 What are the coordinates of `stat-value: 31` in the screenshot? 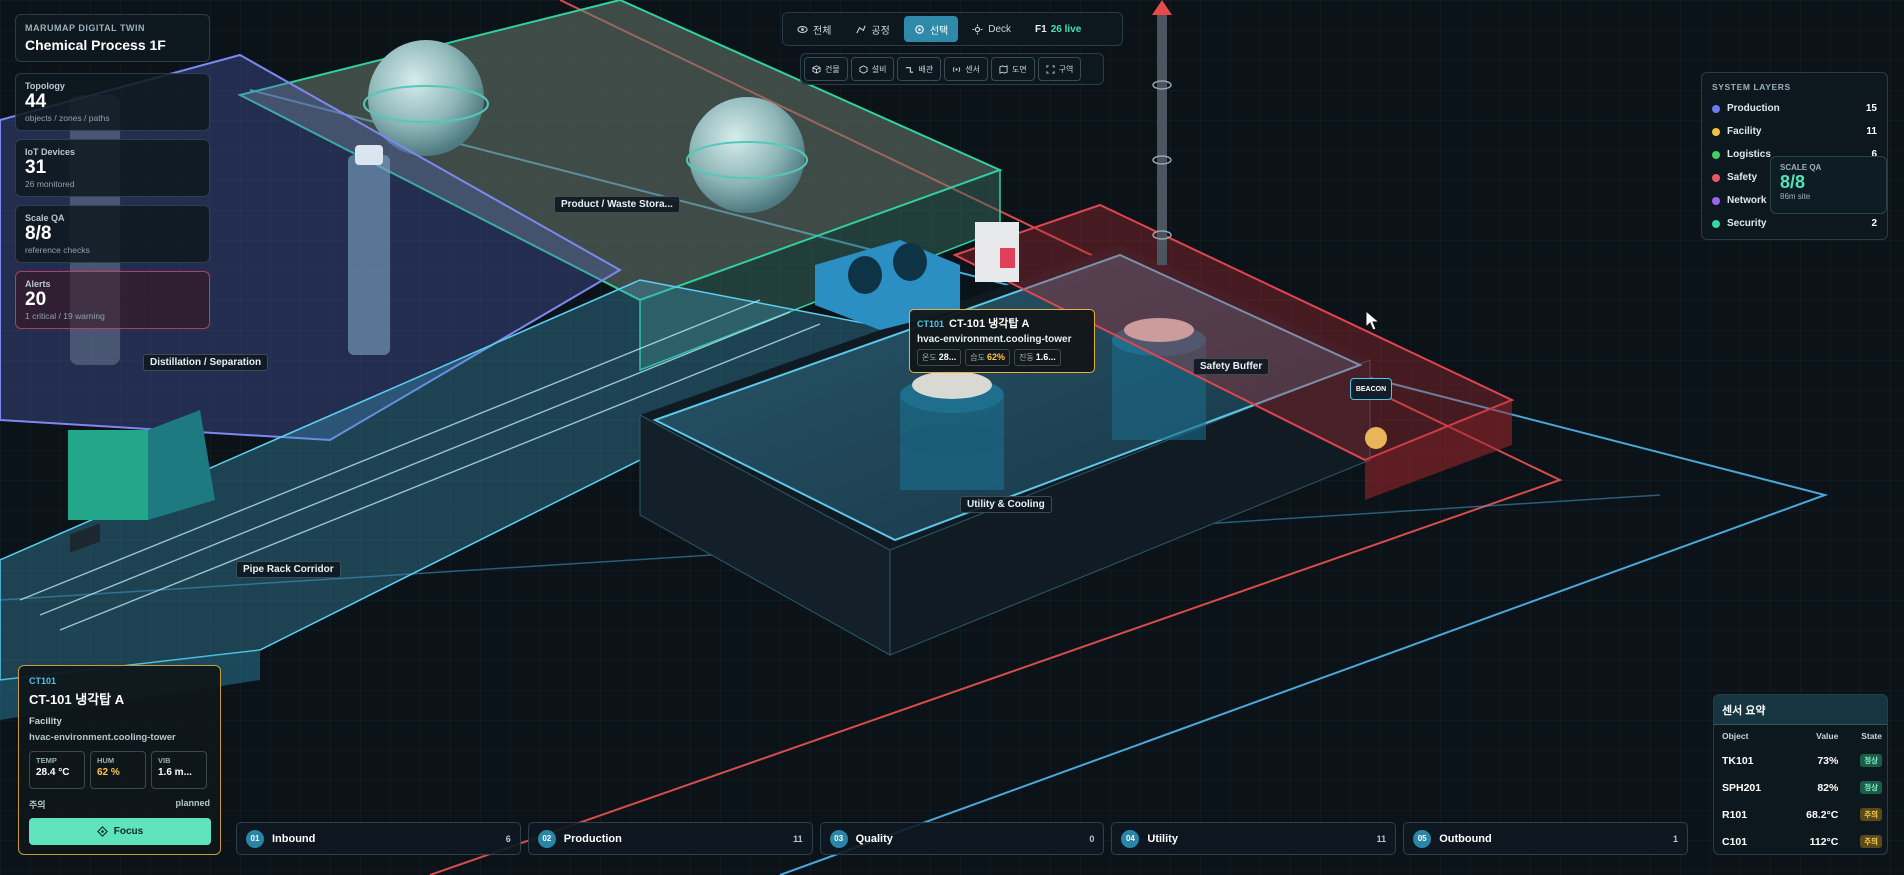 It's located at (36, 167).